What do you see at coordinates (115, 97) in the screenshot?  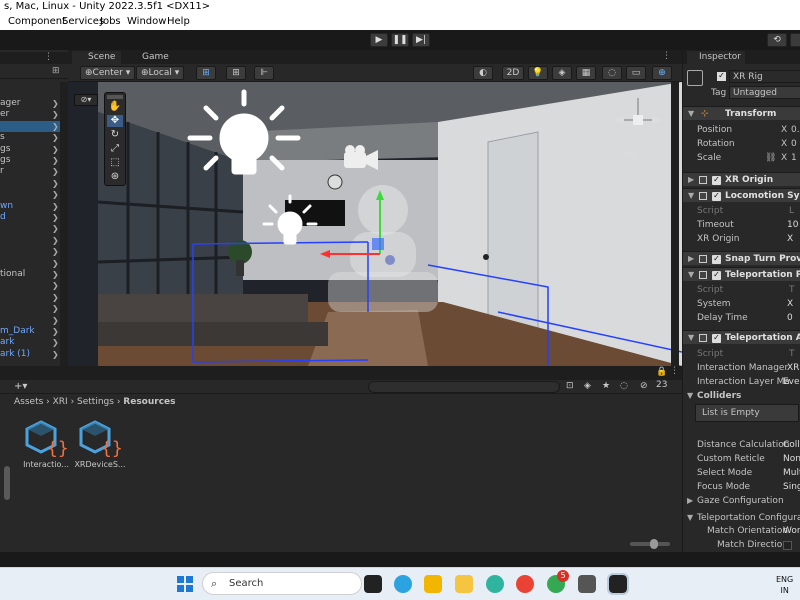 I see `palette-handle` at bounding box center [115, 97].